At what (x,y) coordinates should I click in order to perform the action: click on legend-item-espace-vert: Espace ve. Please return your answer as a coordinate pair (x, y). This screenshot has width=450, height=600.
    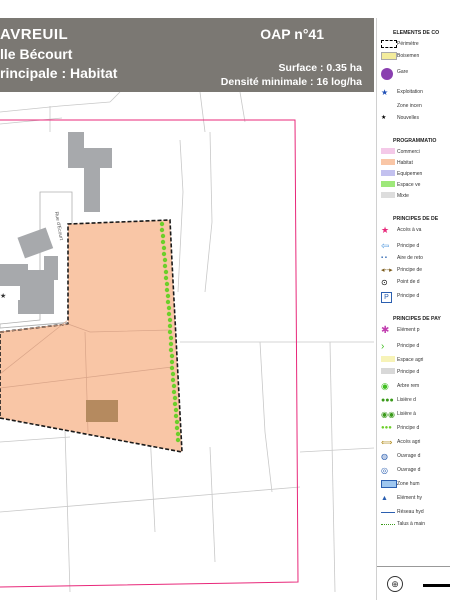
    Looking at the image, I should click on (415, 186).